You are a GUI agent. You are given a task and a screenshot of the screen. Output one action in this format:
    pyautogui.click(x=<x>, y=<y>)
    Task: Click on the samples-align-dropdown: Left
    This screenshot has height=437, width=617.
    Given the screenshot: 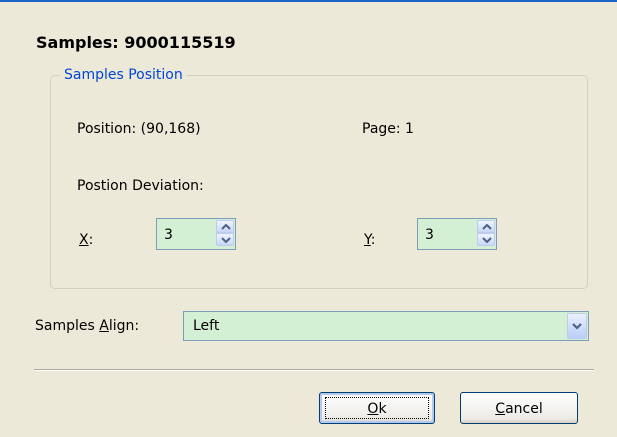 What is the action you would take?
    pyautogui.click(x=386, y=326)
    